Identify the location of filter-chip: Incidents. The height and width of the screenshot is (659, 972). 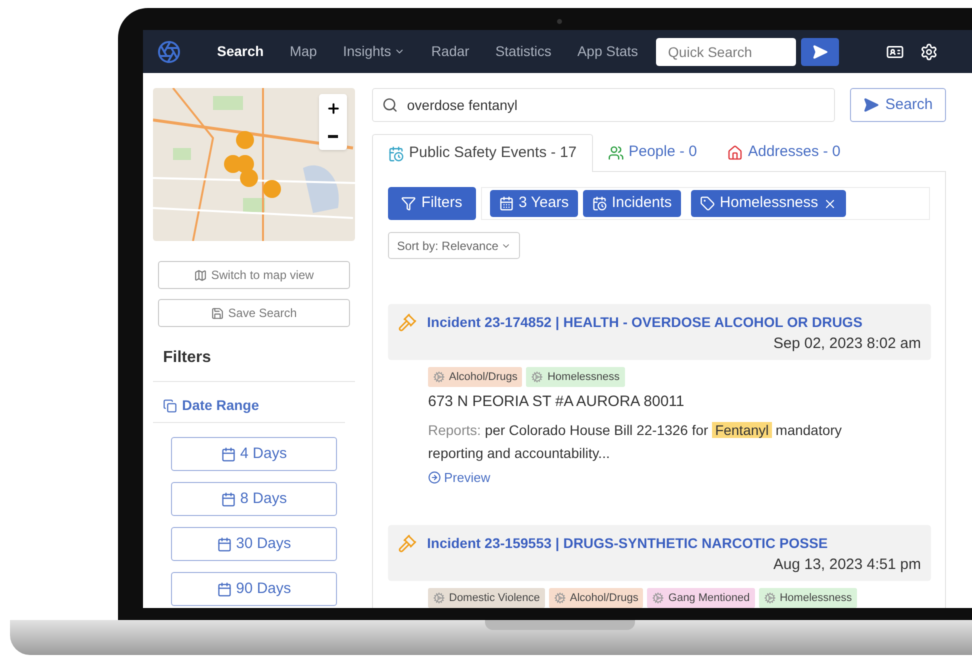
(631, 203).